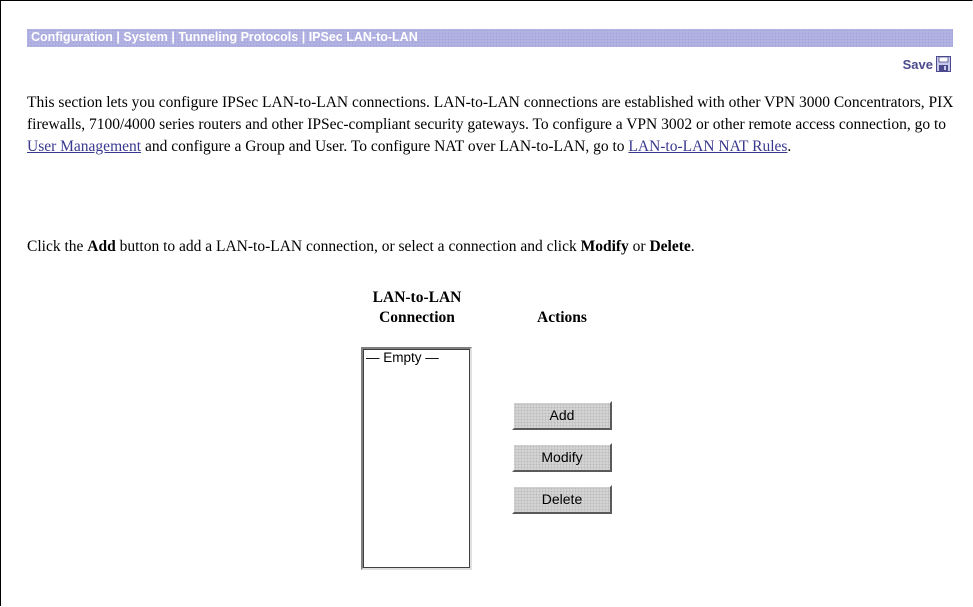  Describe the element at coordinates (562, 415) in the screenshot. I see `add-button: Add` at that location.